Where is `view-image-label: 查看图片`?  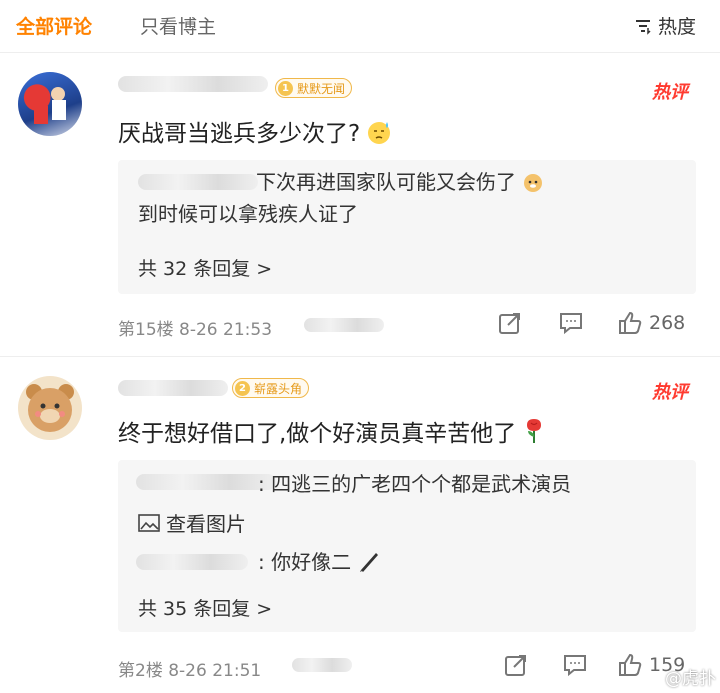 view-image-label: 查看图片 is located at coordinates (206, 524).